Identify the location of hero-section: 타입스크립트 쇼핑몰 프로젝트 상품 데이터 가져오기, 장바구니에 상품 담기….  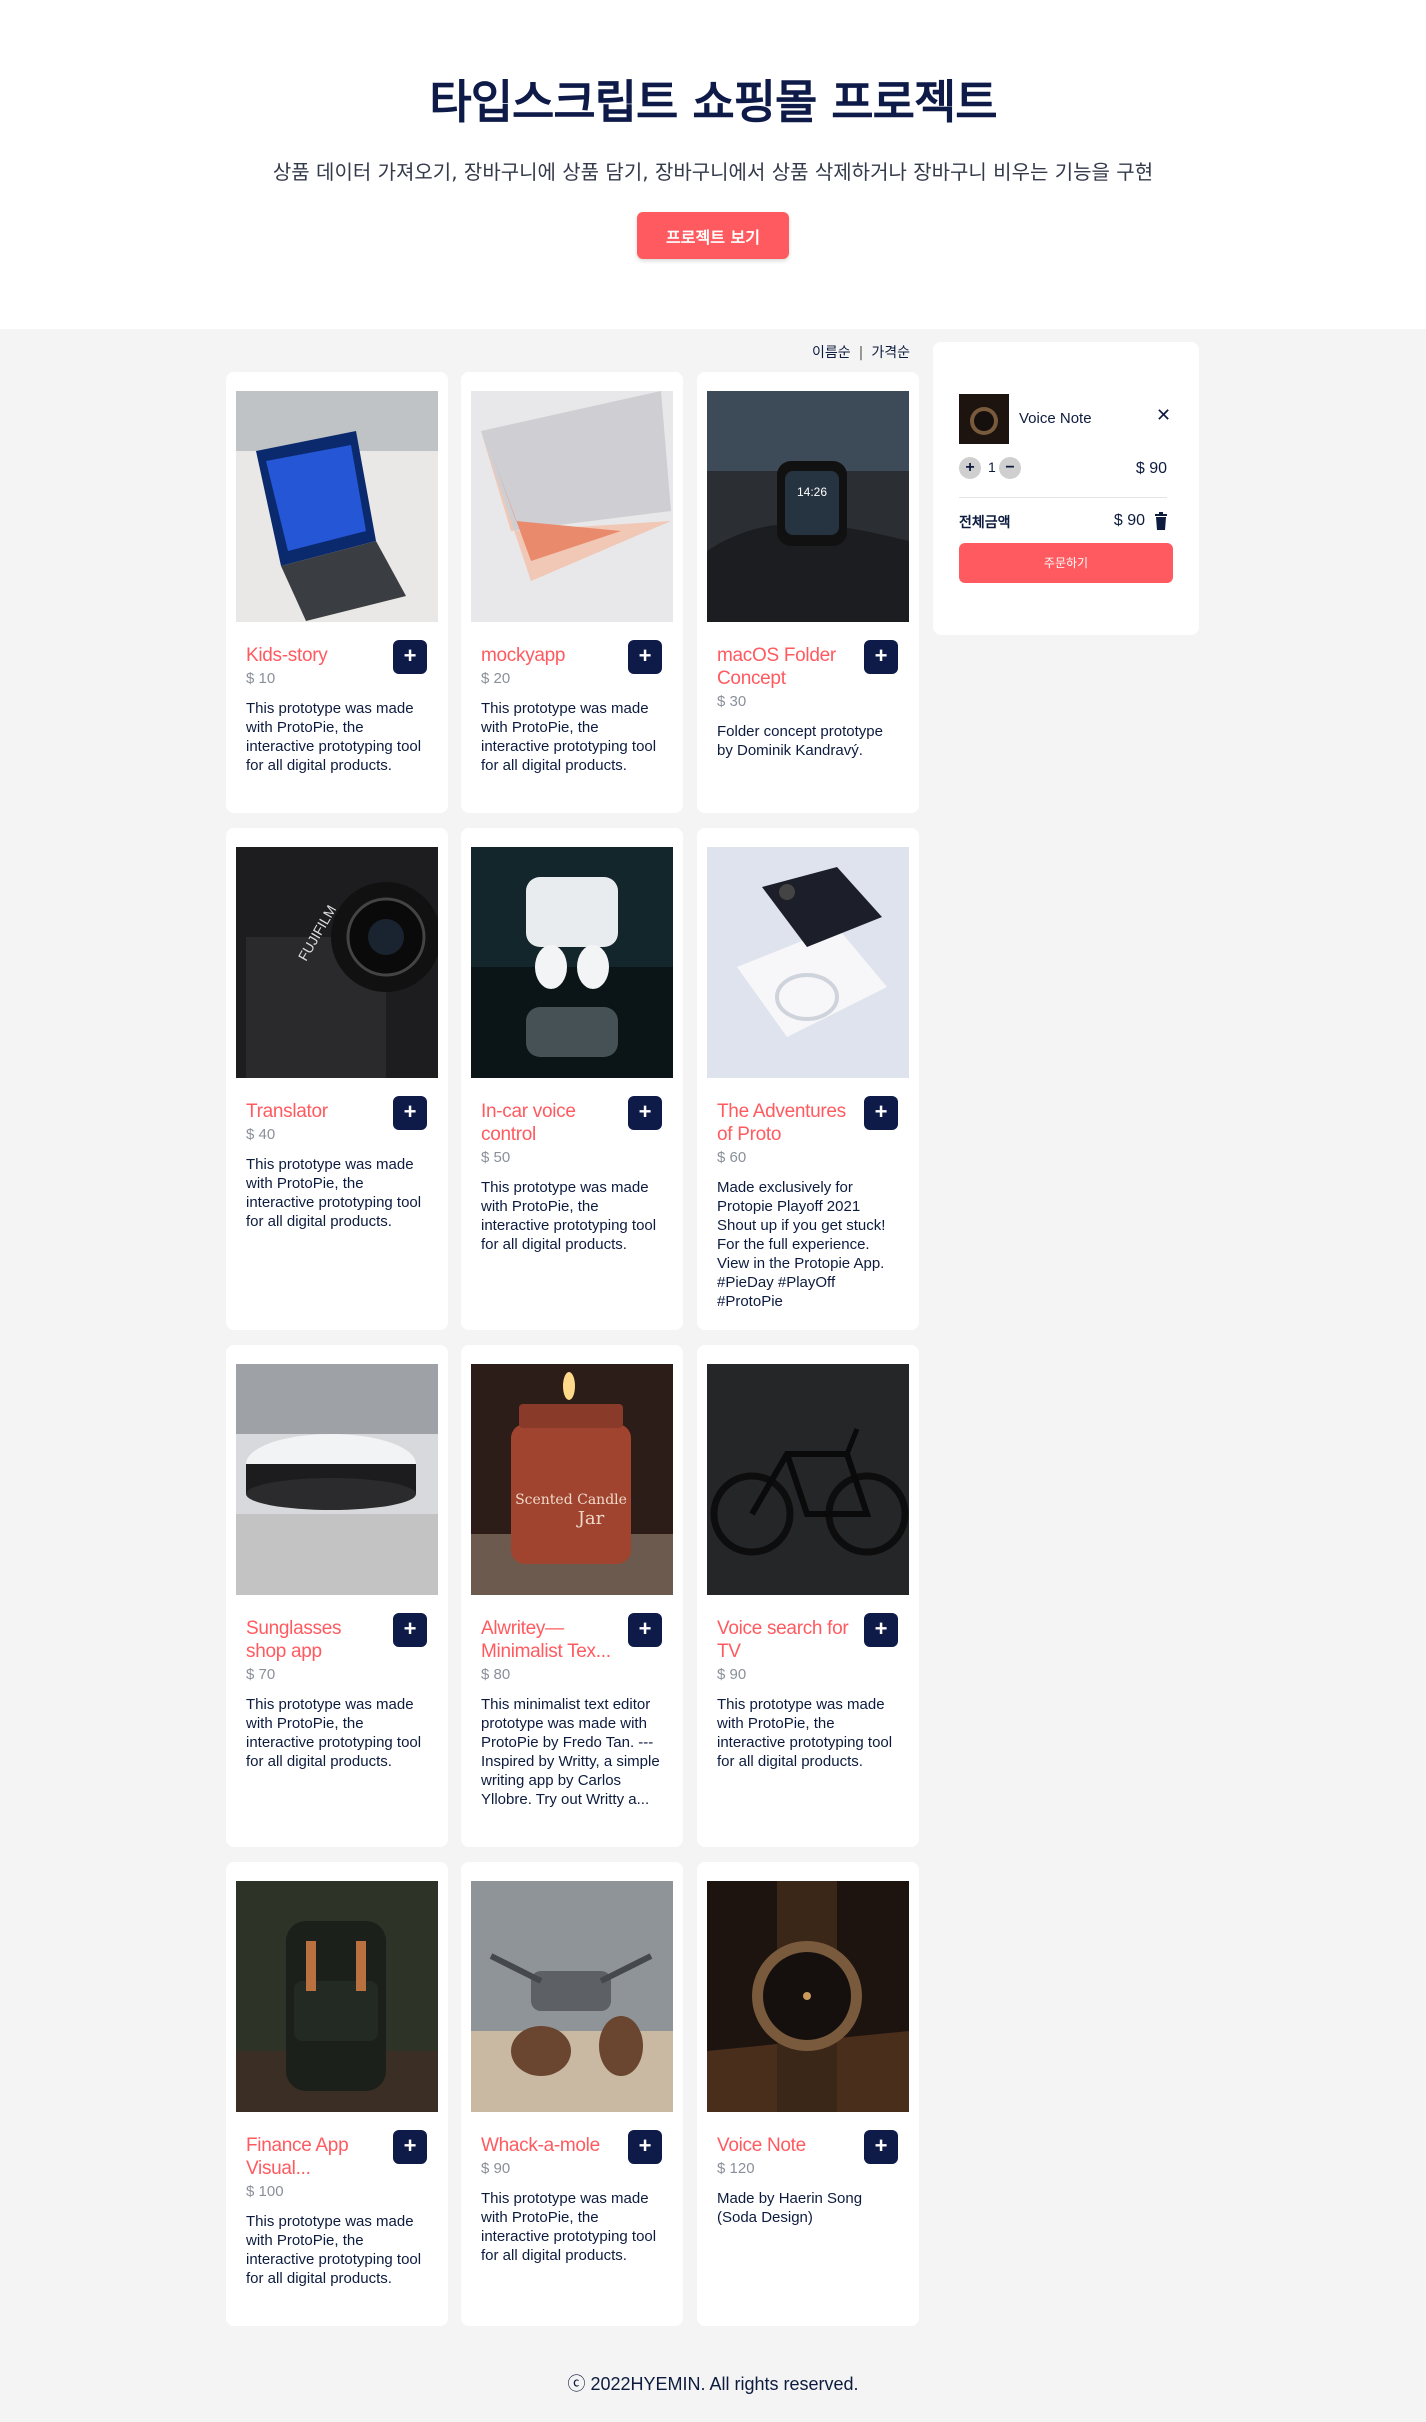
(713, 164).